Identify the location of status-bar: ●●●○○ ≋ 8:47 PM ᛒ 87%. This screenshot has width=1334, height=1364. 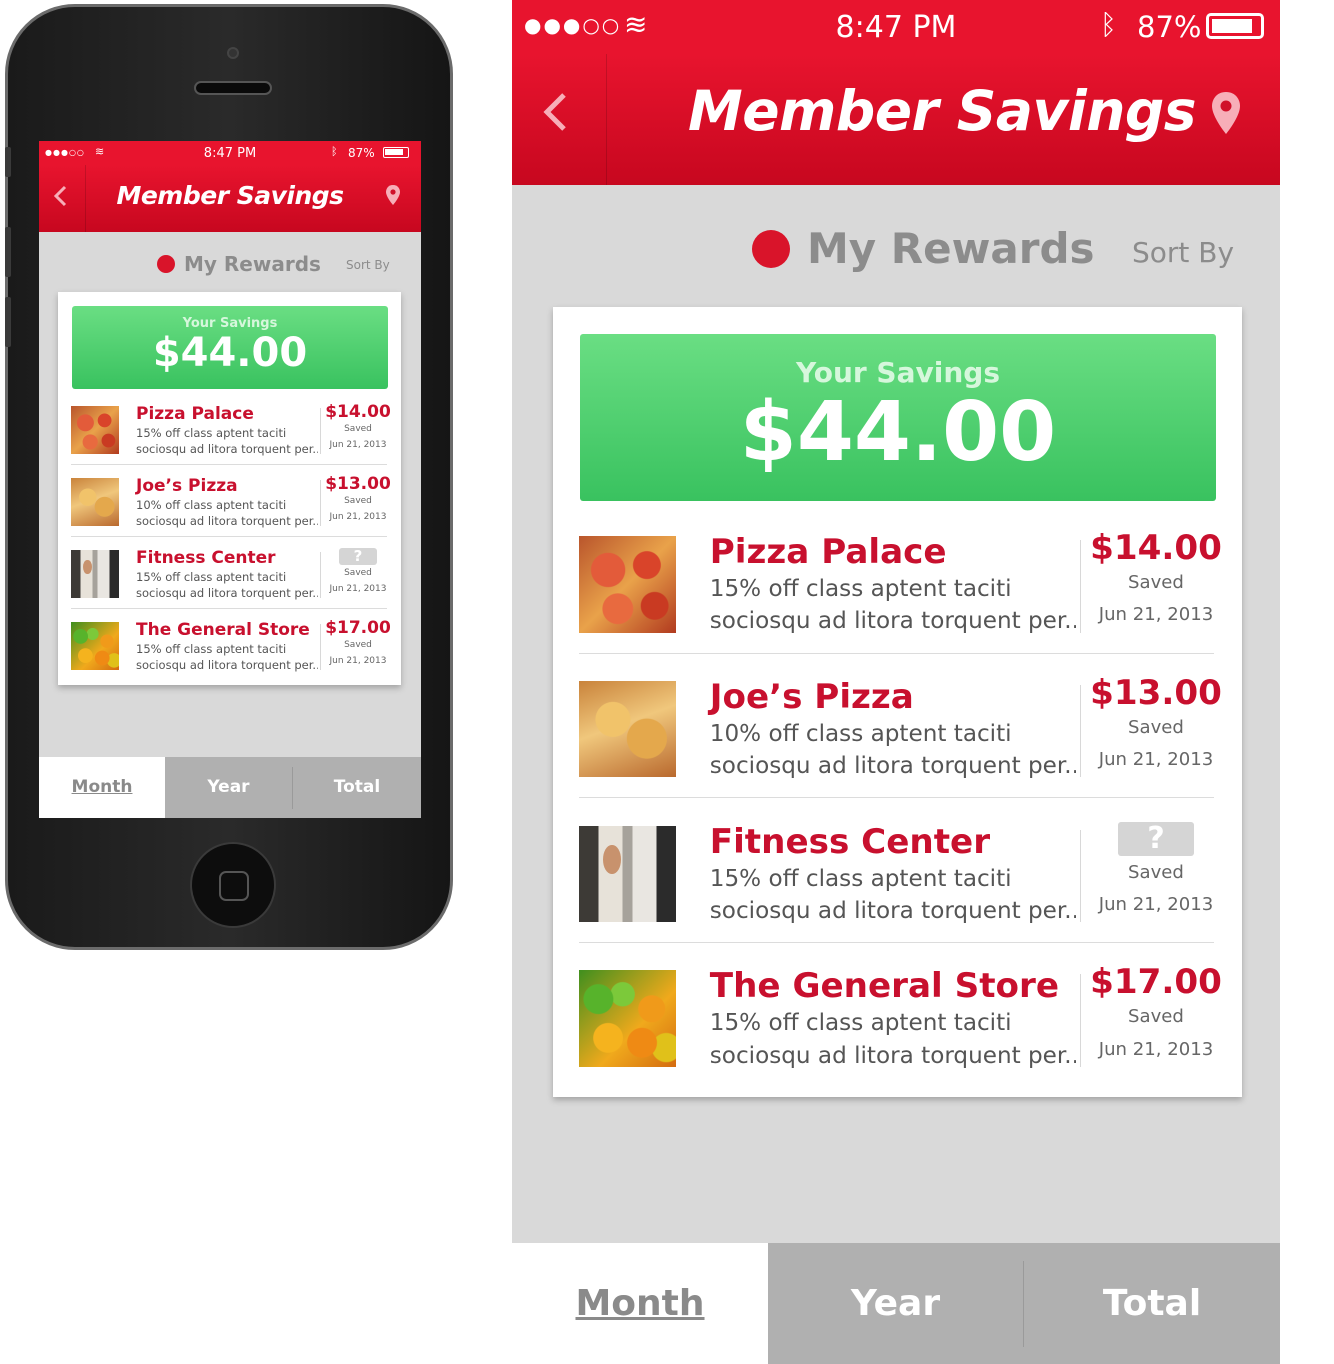
(230, 153).